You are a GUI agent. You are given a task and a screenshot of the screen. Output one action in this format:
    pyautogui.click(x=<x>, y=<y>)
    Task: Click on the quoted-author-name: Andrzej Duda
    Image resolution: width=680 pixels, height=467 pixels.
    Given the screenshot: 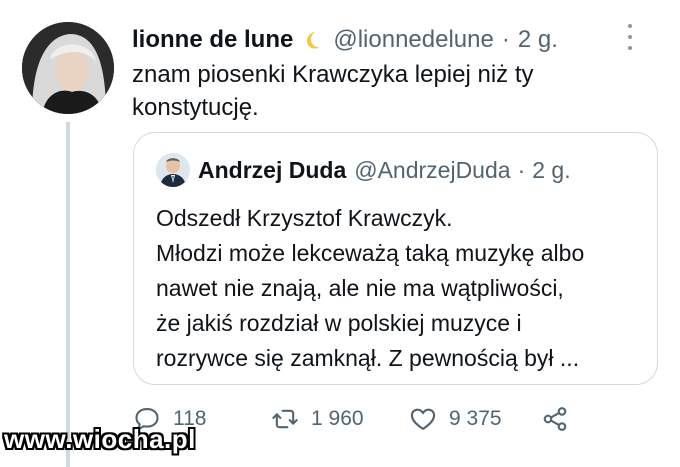 What is the action you would take?
    pyautogui.click(x=272, y=170)
    